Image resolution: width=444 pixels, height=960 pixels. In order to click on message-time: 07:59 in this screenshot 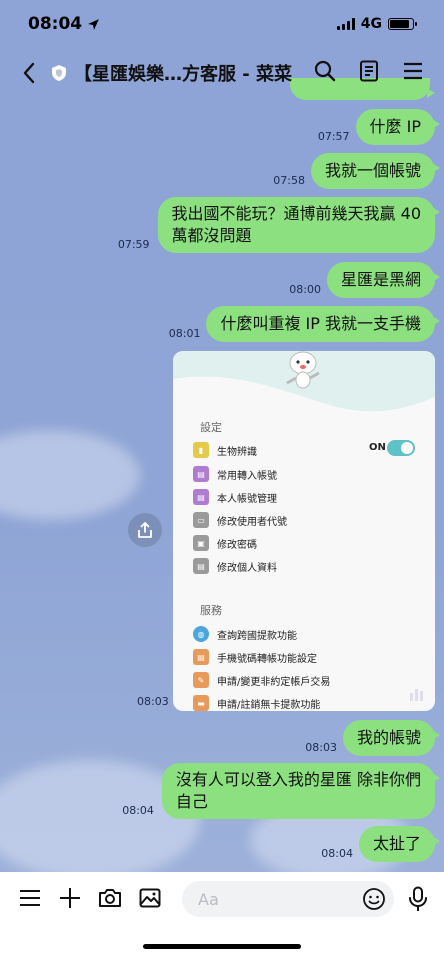, I will do `click(133, 244)`.